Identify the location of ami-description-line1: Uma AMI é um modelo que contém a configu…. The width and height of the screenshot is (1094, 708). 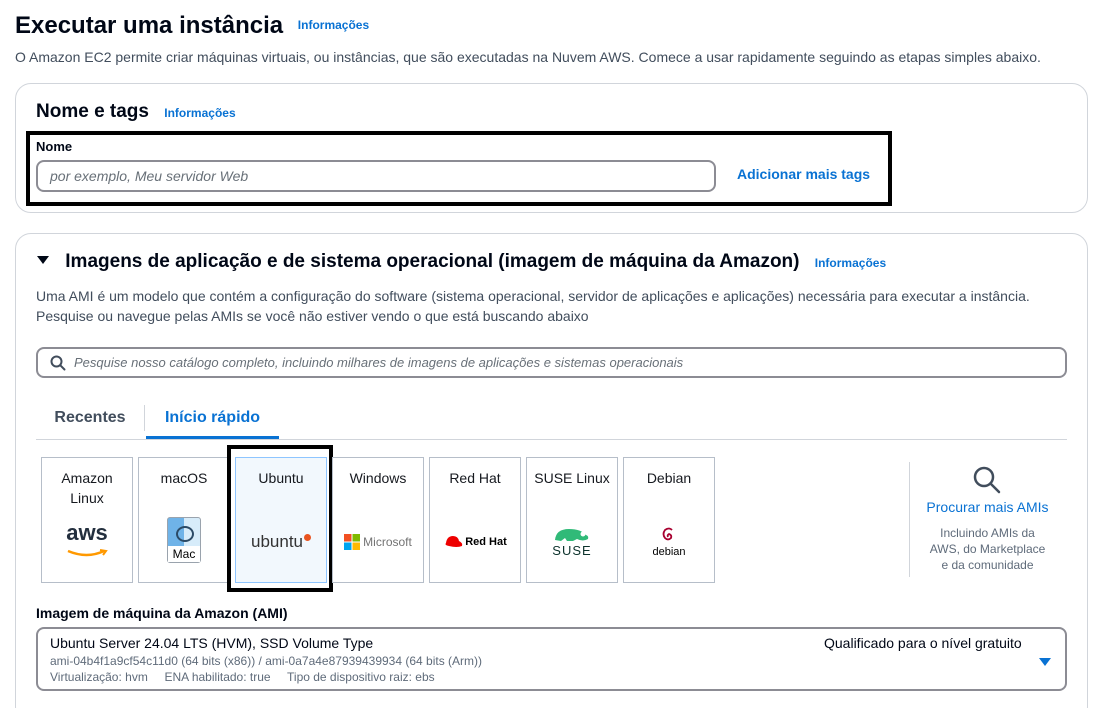
(533, 296).